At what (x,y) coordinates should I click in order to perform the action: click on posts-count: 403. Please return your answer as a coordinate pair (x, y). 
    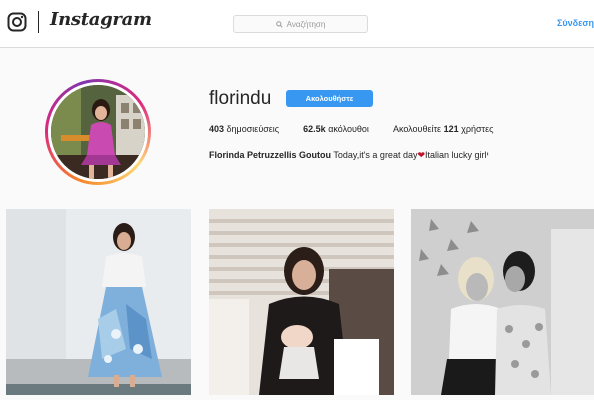
    Looking at the image, I should click on (217, 129).